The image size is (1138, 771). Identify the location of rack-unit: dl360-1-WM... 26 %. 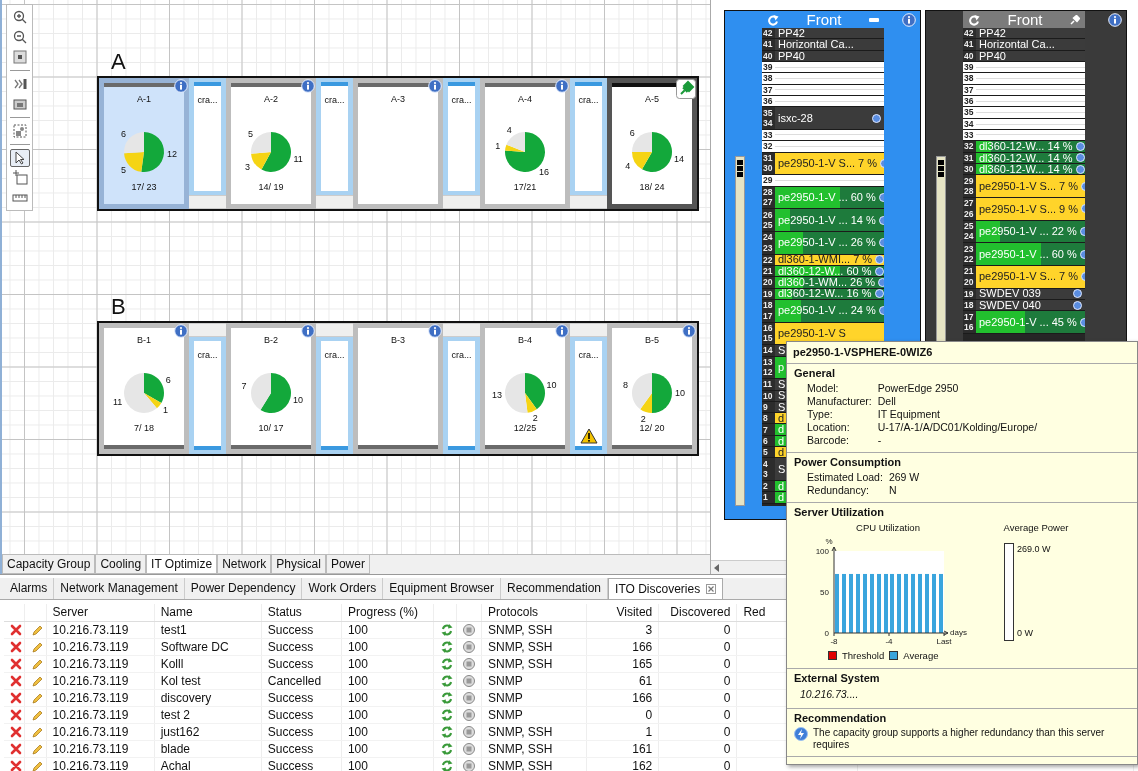
(829, 282).